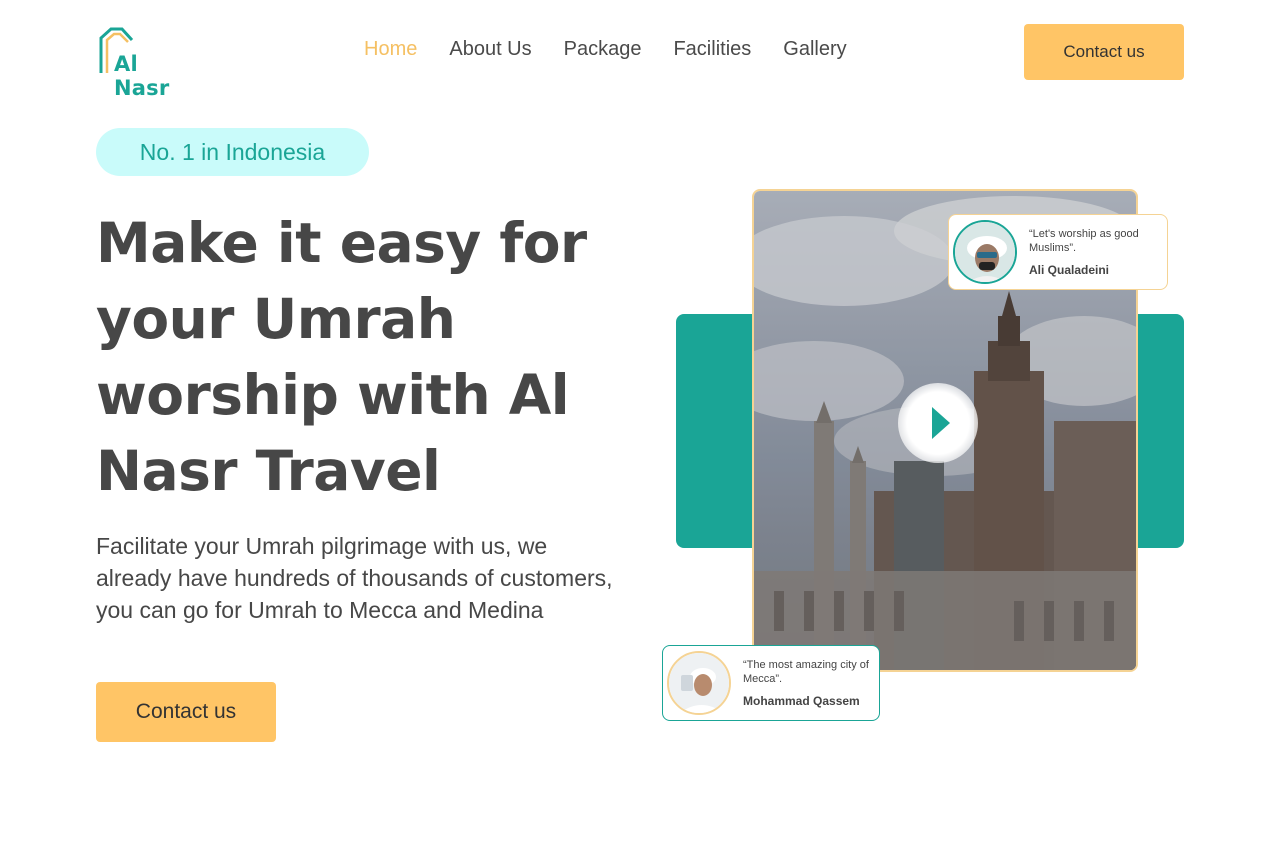 The width and height of the screenshot is (1280, 850). I want to click on nav-item-facilities: Facilities, so click(712, 49).